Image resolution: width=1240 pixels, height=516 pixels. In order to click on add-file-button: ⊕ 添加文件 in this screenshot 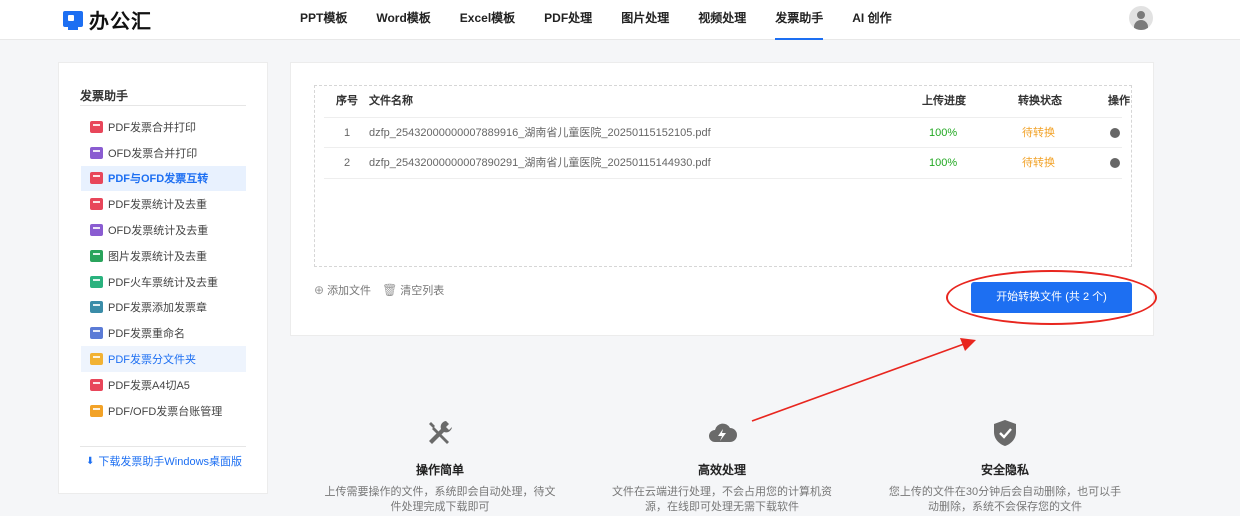, I will do `click(342, 290)`.